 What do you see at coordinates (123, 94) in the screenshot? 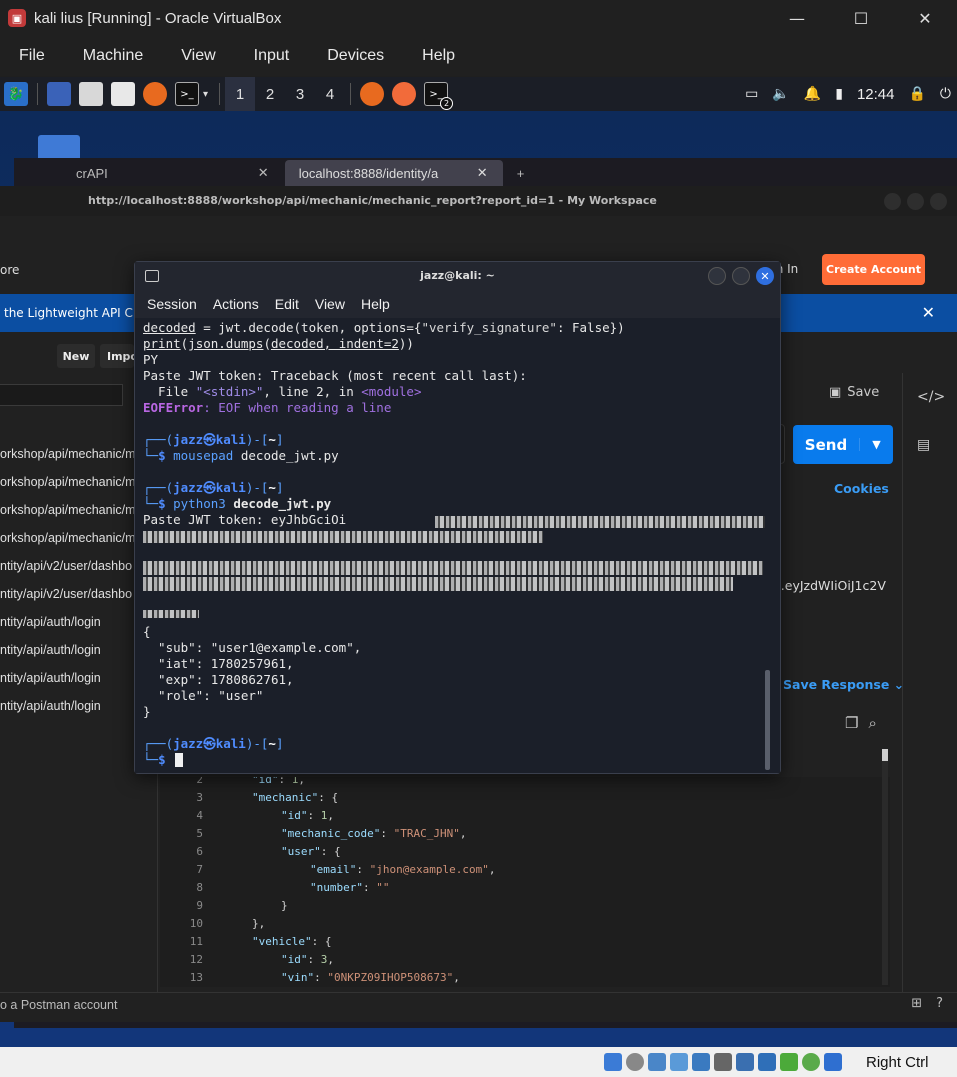
I see `text-editor-icon` at bounding box center [123, 94].